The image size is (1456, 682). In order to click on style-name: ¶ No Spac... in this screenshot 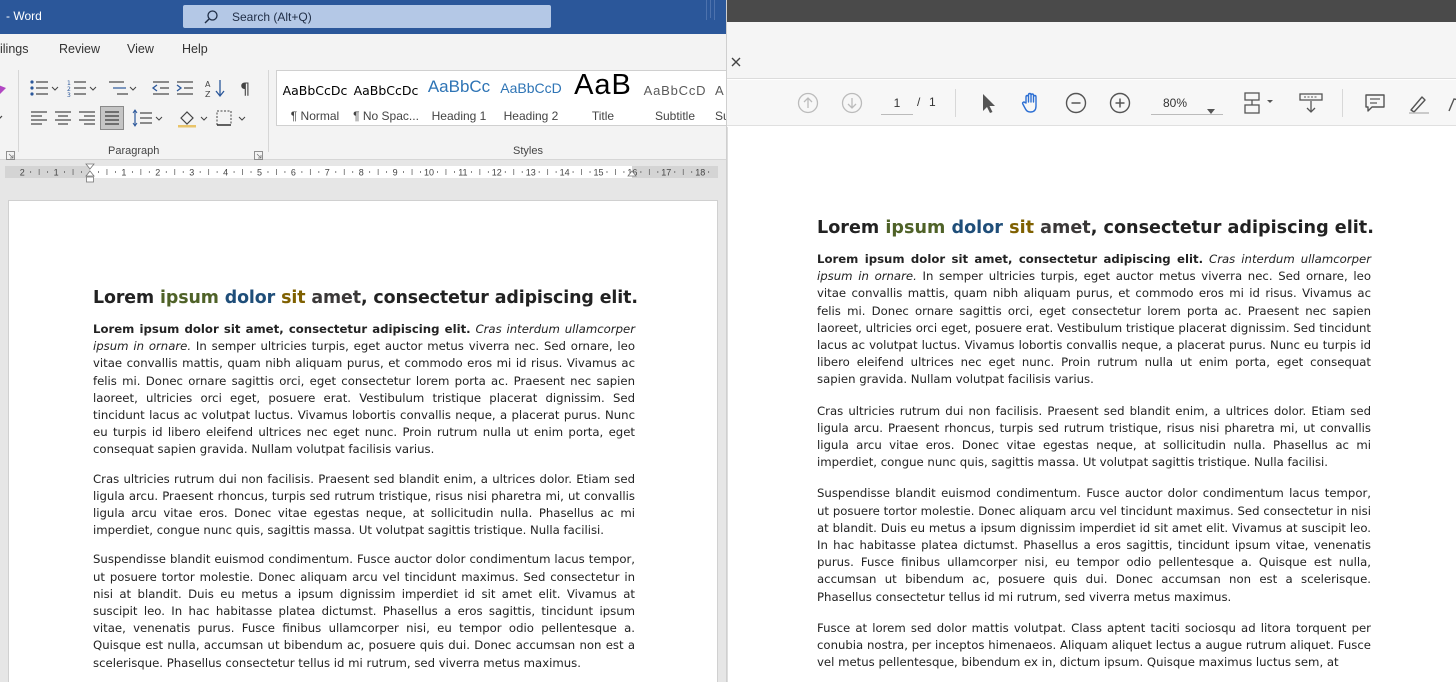, I will do `click(386, 116)`.